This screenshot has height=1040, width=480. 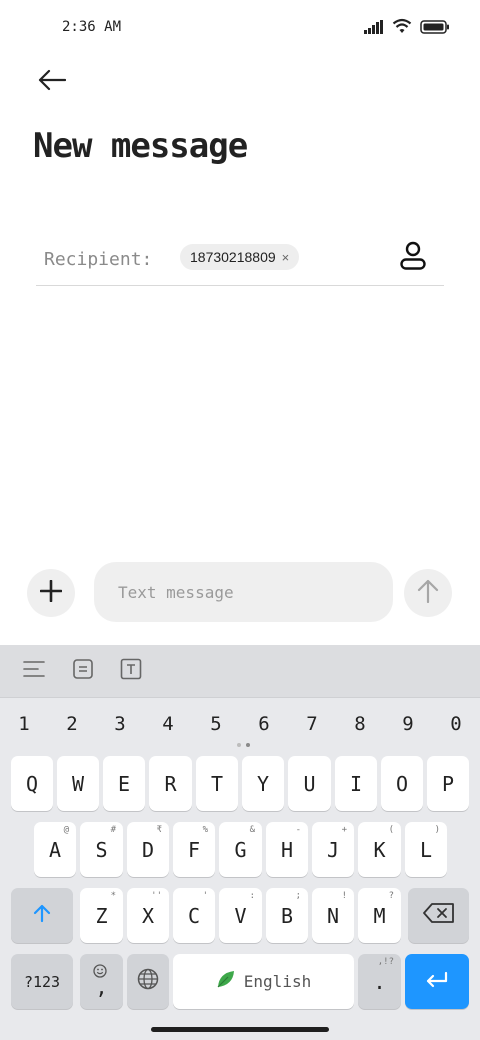 I want to click on comma-emoji-key: ,, so click(x=101, y=981).